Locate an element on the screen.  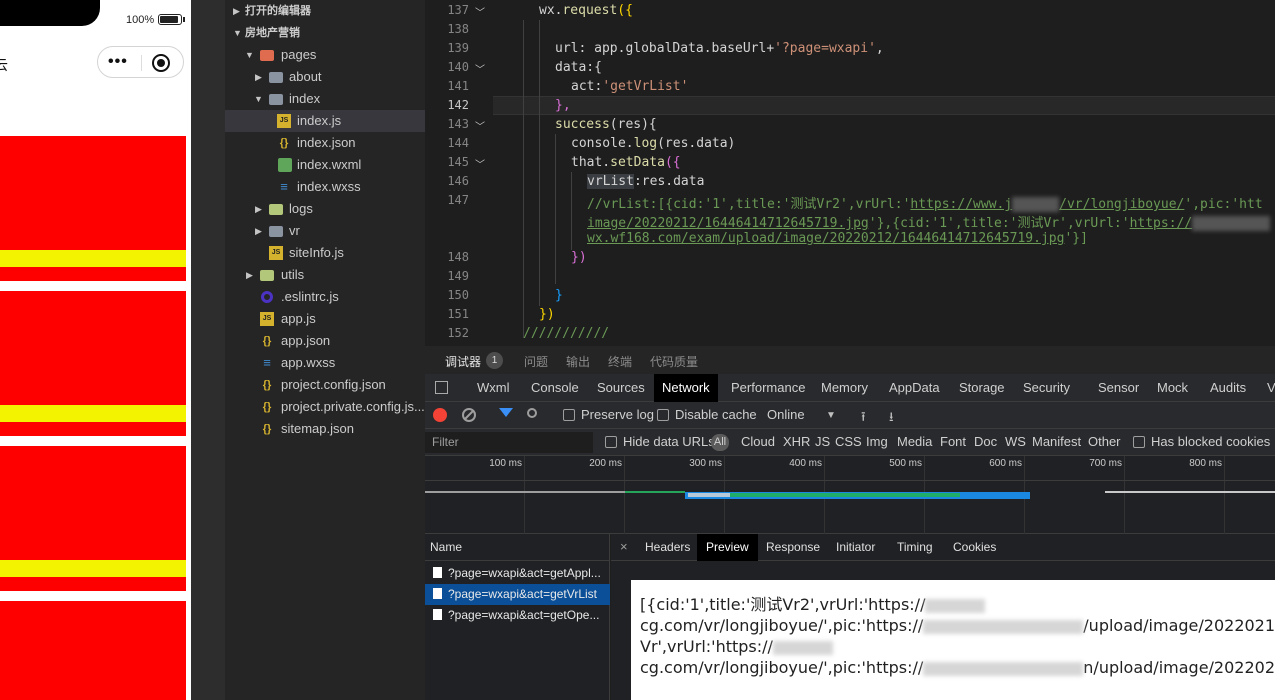
tab-network: Network is located at coordinates (686, 388).